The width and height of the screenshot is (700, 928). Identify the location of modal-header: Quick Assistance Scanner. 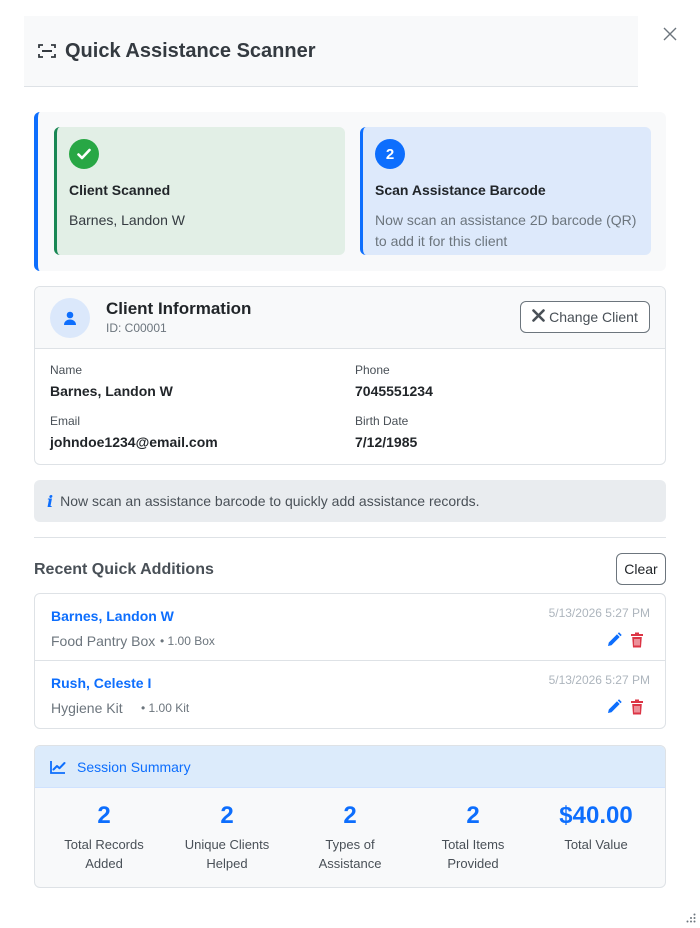
(331, 51).